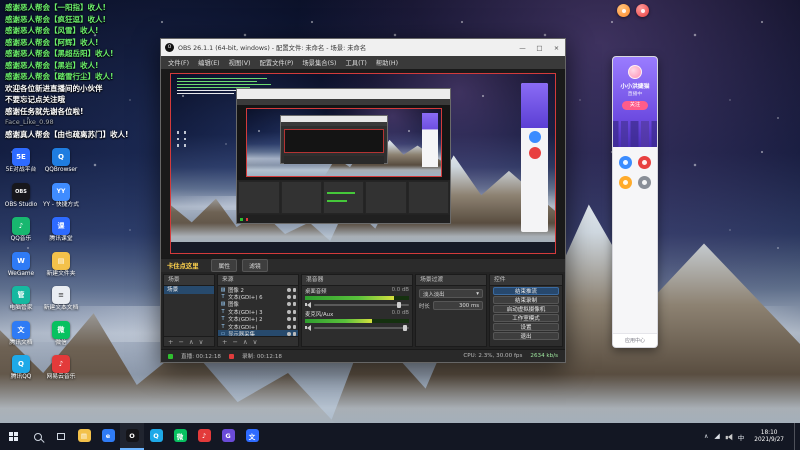 This screenshot has height=450, width=800. I want to click on transitions-dock-header: 场景过渡, so click(451, 280).